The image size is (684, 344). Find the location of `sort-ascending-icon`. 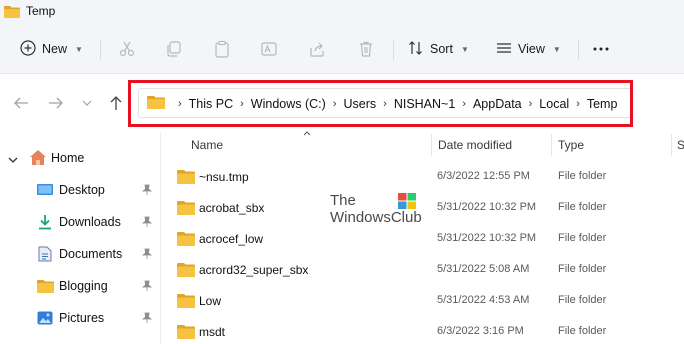

sort-ascending-icon is located at coordinates (307, 133).